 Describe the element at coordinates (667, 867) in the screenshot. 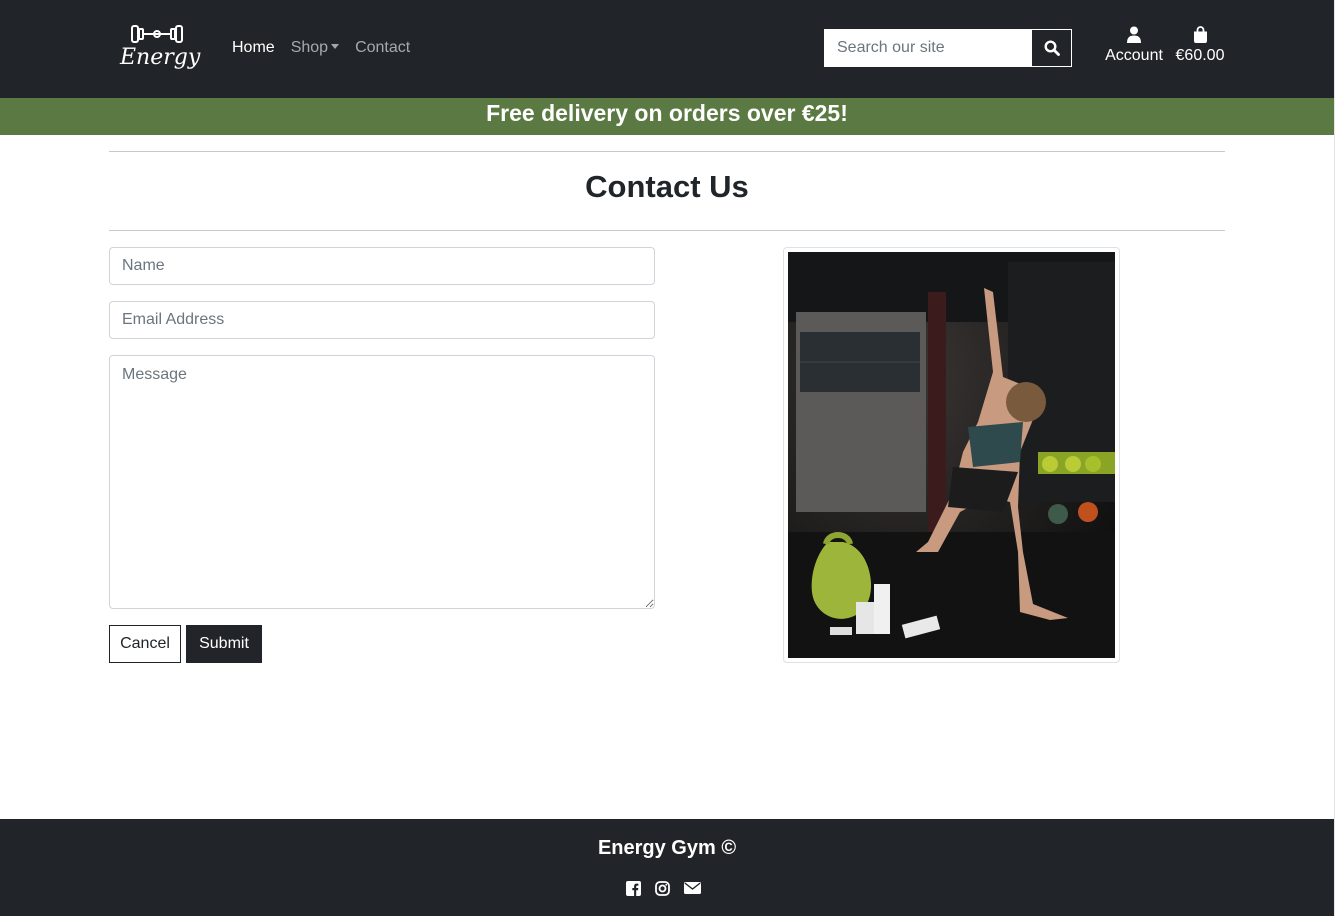

I see `footer: Energy Gym ©` at that location.